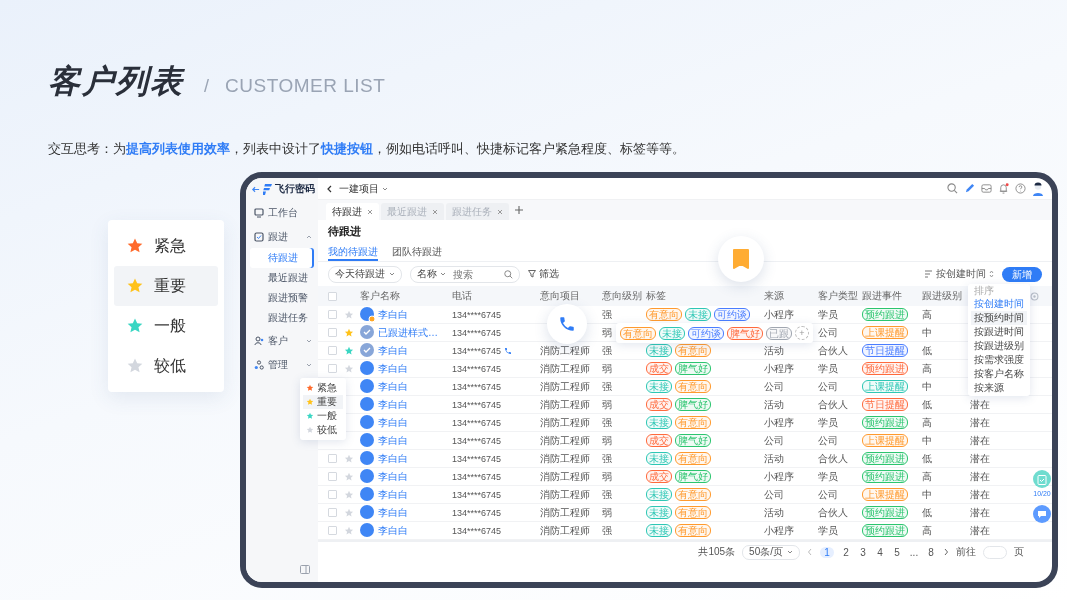 This screenshot has width=1067, height=600. What do you see at coordinates (779, 333) in the screenshot?
I see `tag: 已跟` at bounding box center [779, 333].